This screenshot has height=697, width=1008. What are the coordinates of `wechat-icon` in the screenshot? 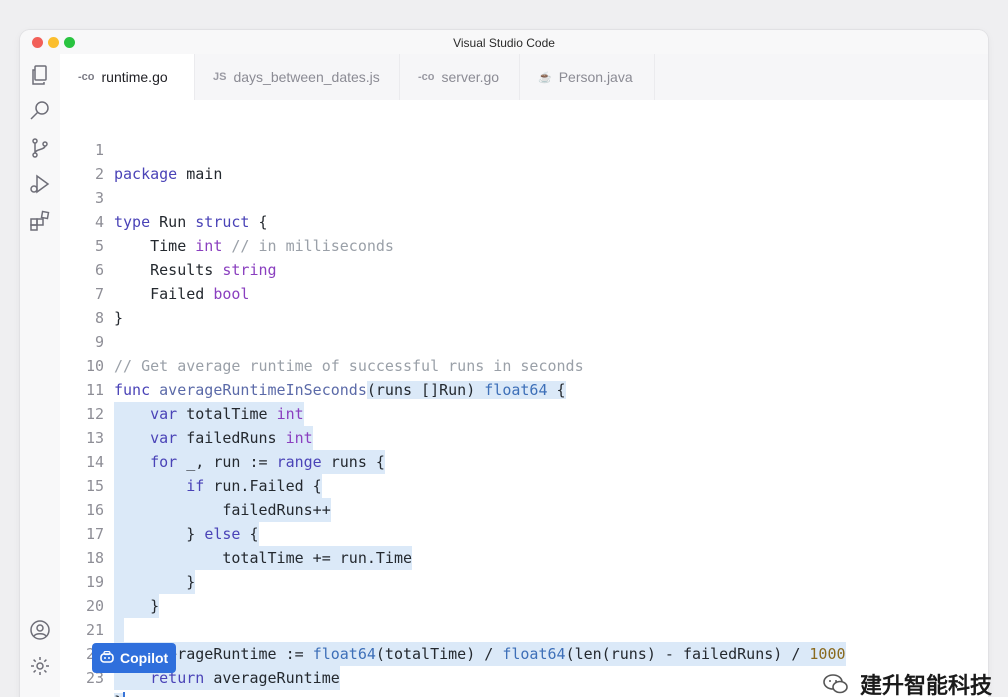 It's located at (836, 684).